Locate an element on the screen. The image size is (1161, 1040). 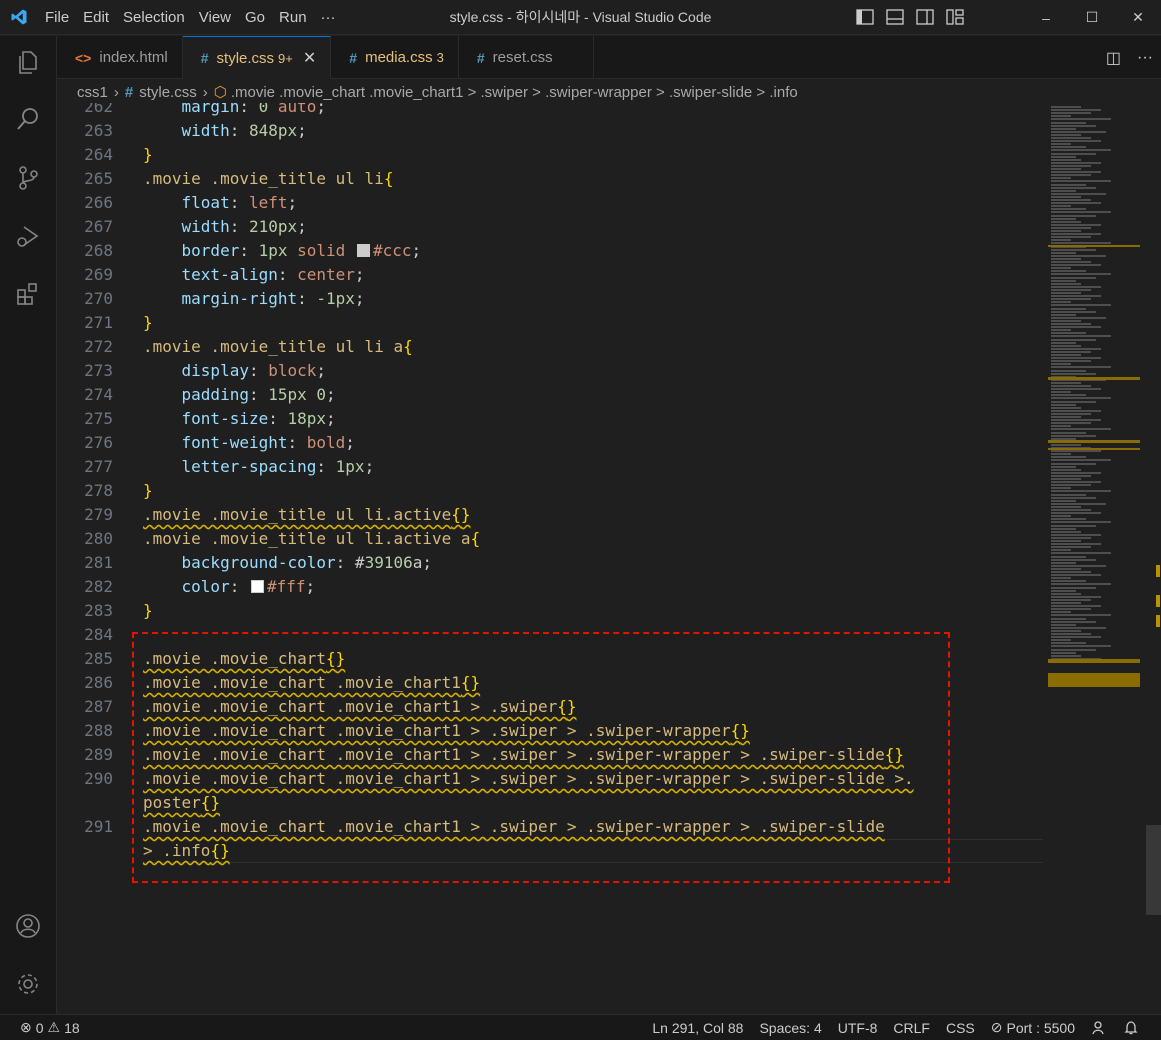
tab-actions: ◫ ··· is located at coordinates (1129, 57).